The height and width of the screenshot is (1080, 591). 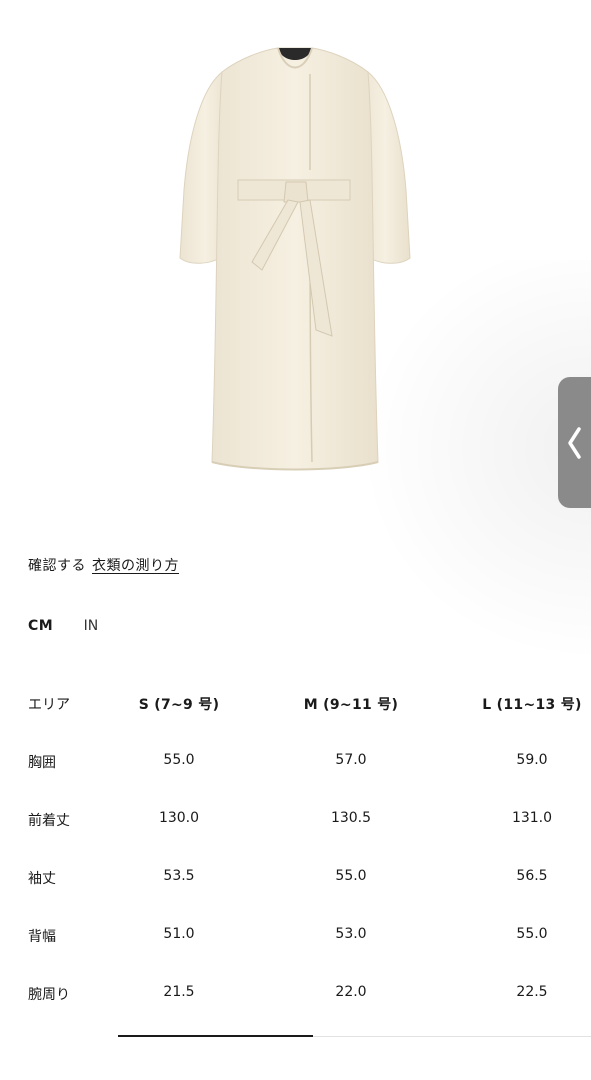 I want to click on cell-s: 21.5, so click(x=179, y=992).